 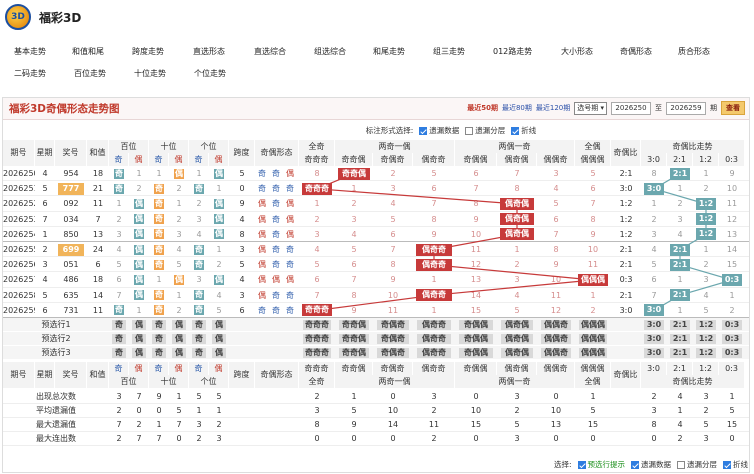 I want to click on shape-hit: 偶偶偶, so click(x=593, y=280).